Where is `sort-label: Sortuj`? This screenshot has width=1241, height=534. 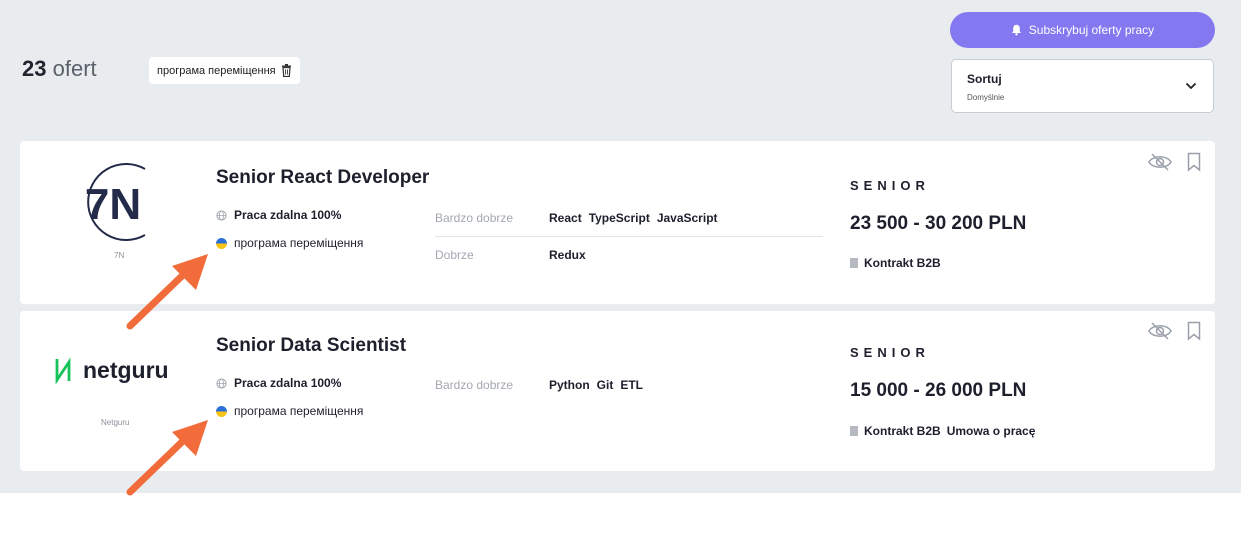 sort-label: Sortuj is located at coordinates (984, 79).